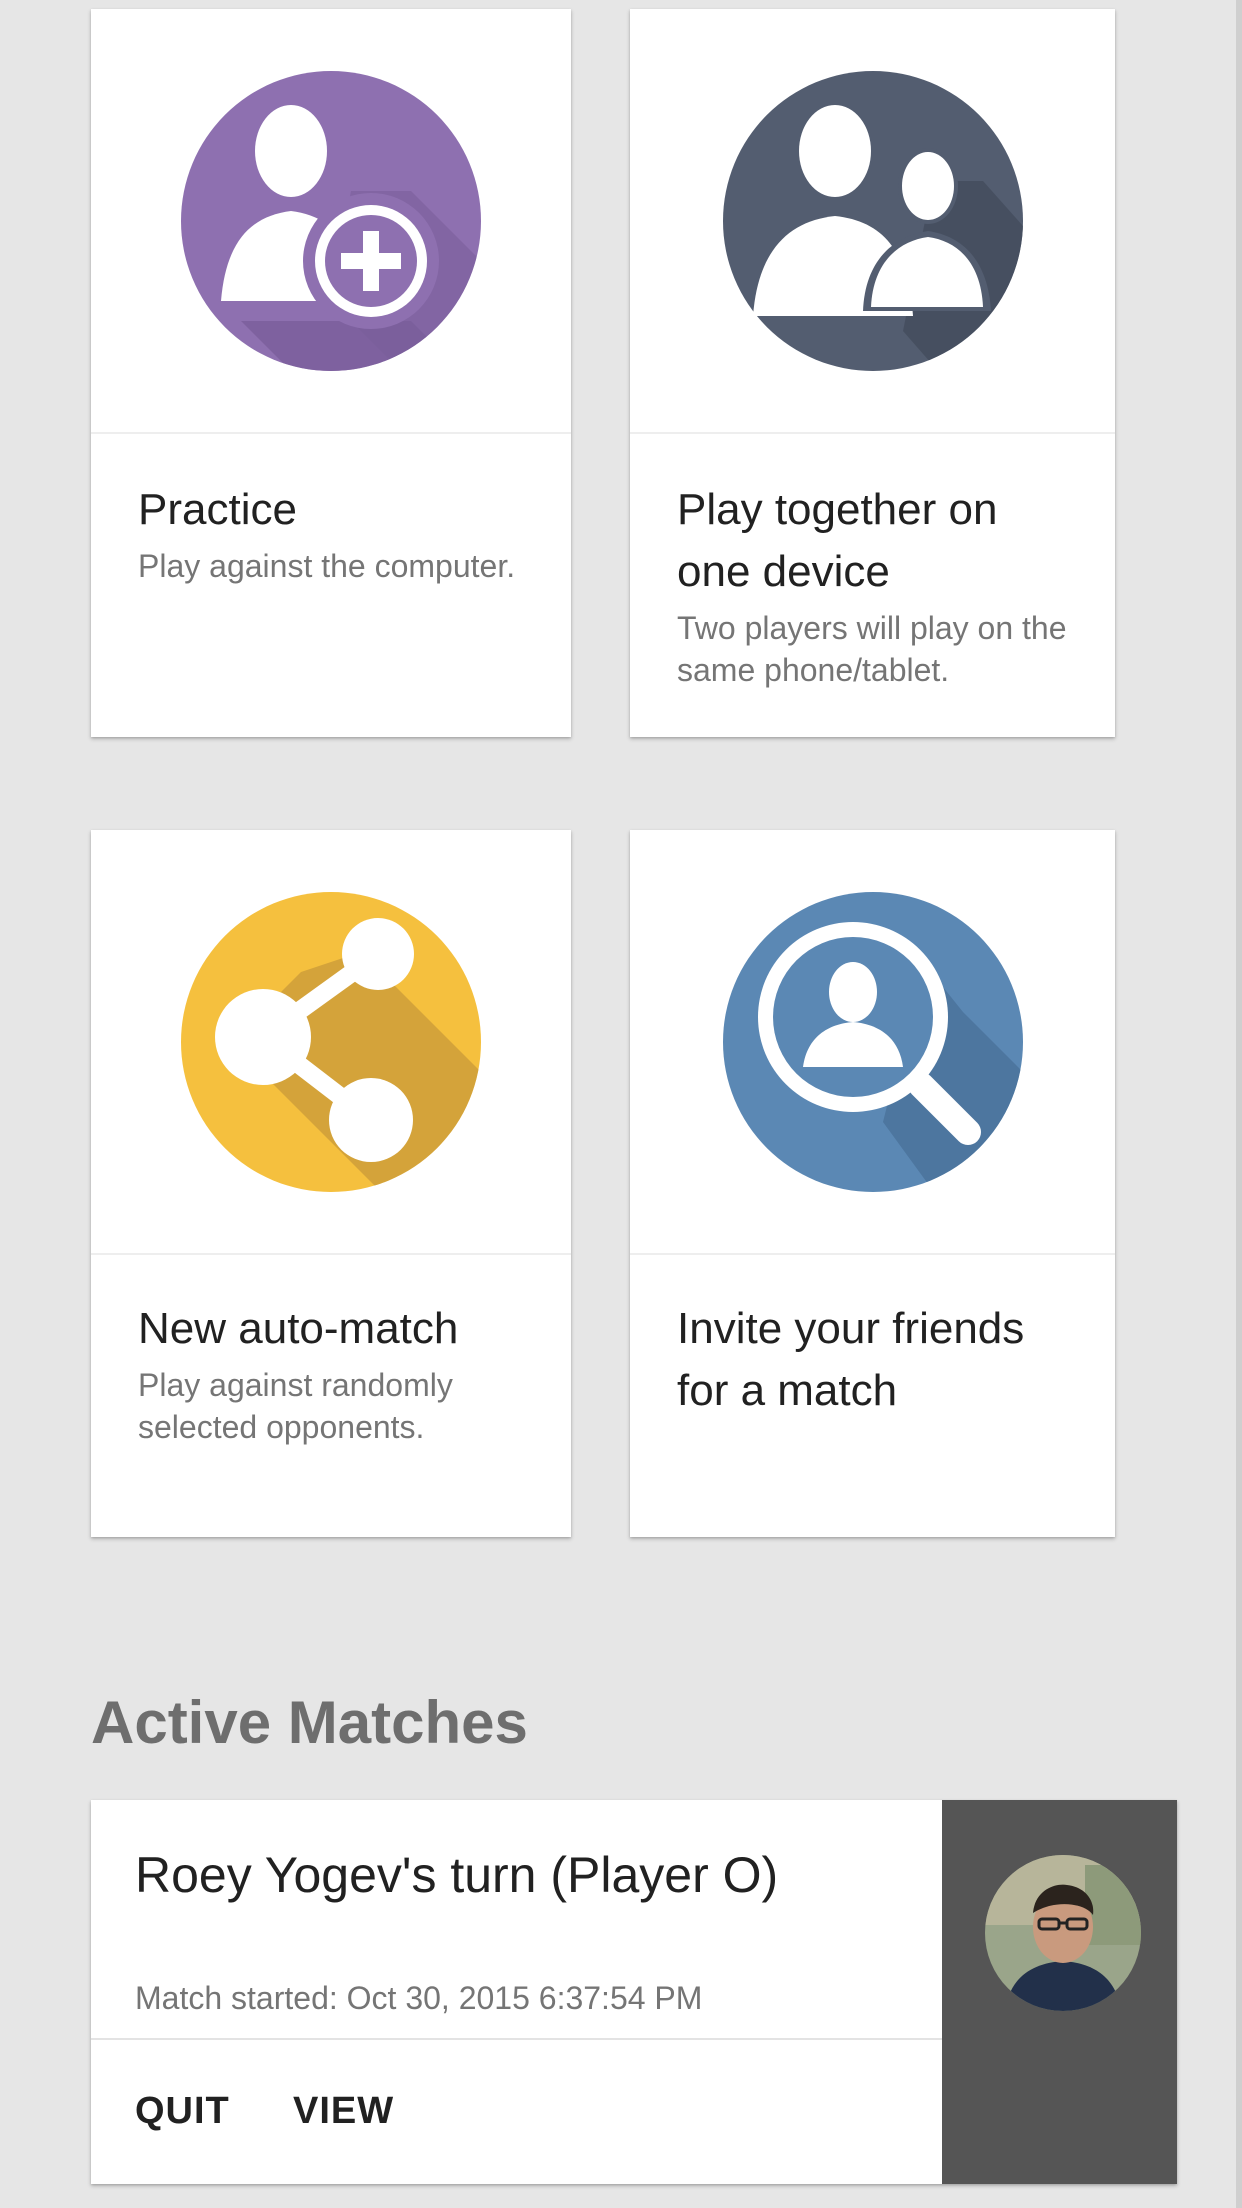 This screenshot has width=1242, height=2208. What do you see at coordinates (516, 2039) in the screenshot?
I see `divider` at bounding box center [516, 2039].